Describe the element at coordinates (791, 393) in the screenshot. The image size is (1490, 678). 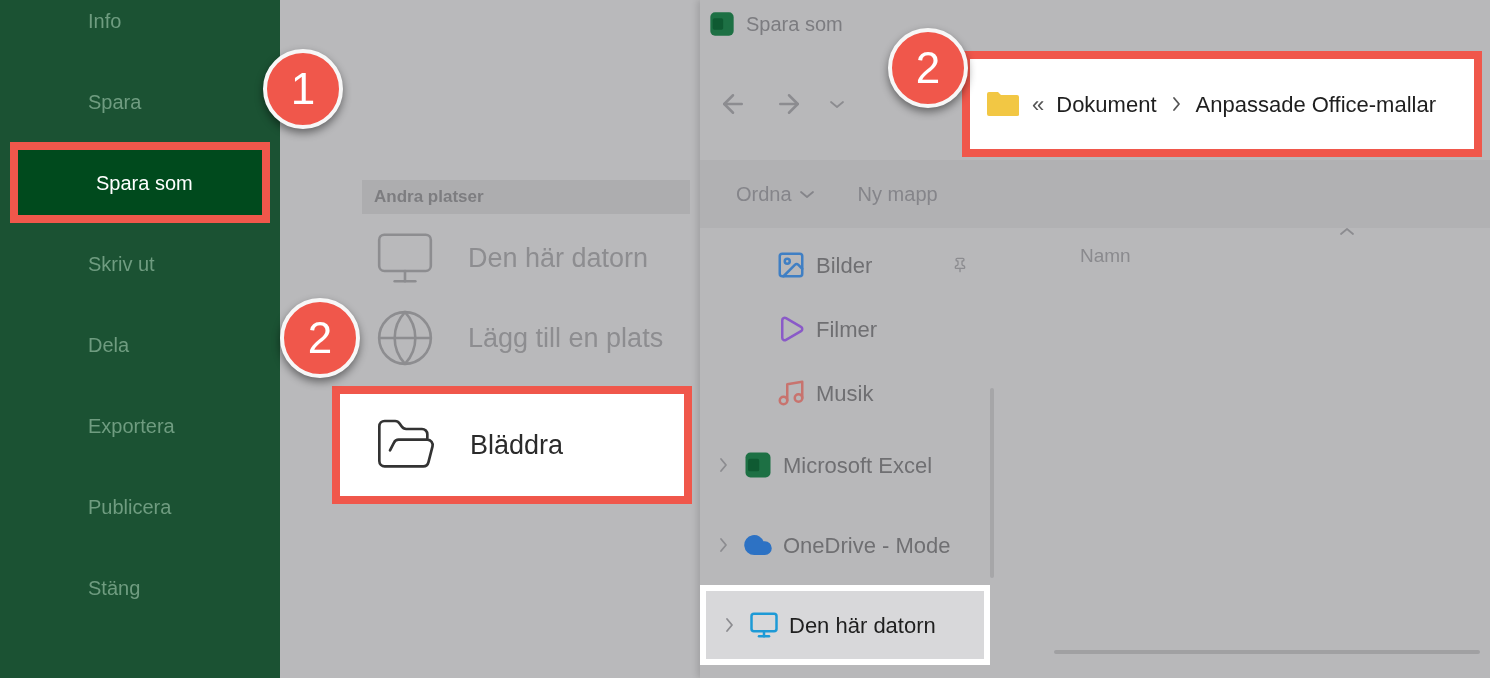
I see `music-icon` at that location.